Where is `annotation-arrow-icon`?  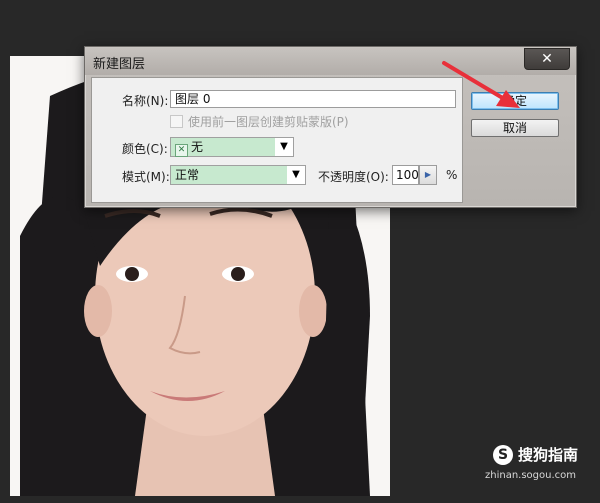 annotation-arrow-icon is located at coordinates (481, 84).